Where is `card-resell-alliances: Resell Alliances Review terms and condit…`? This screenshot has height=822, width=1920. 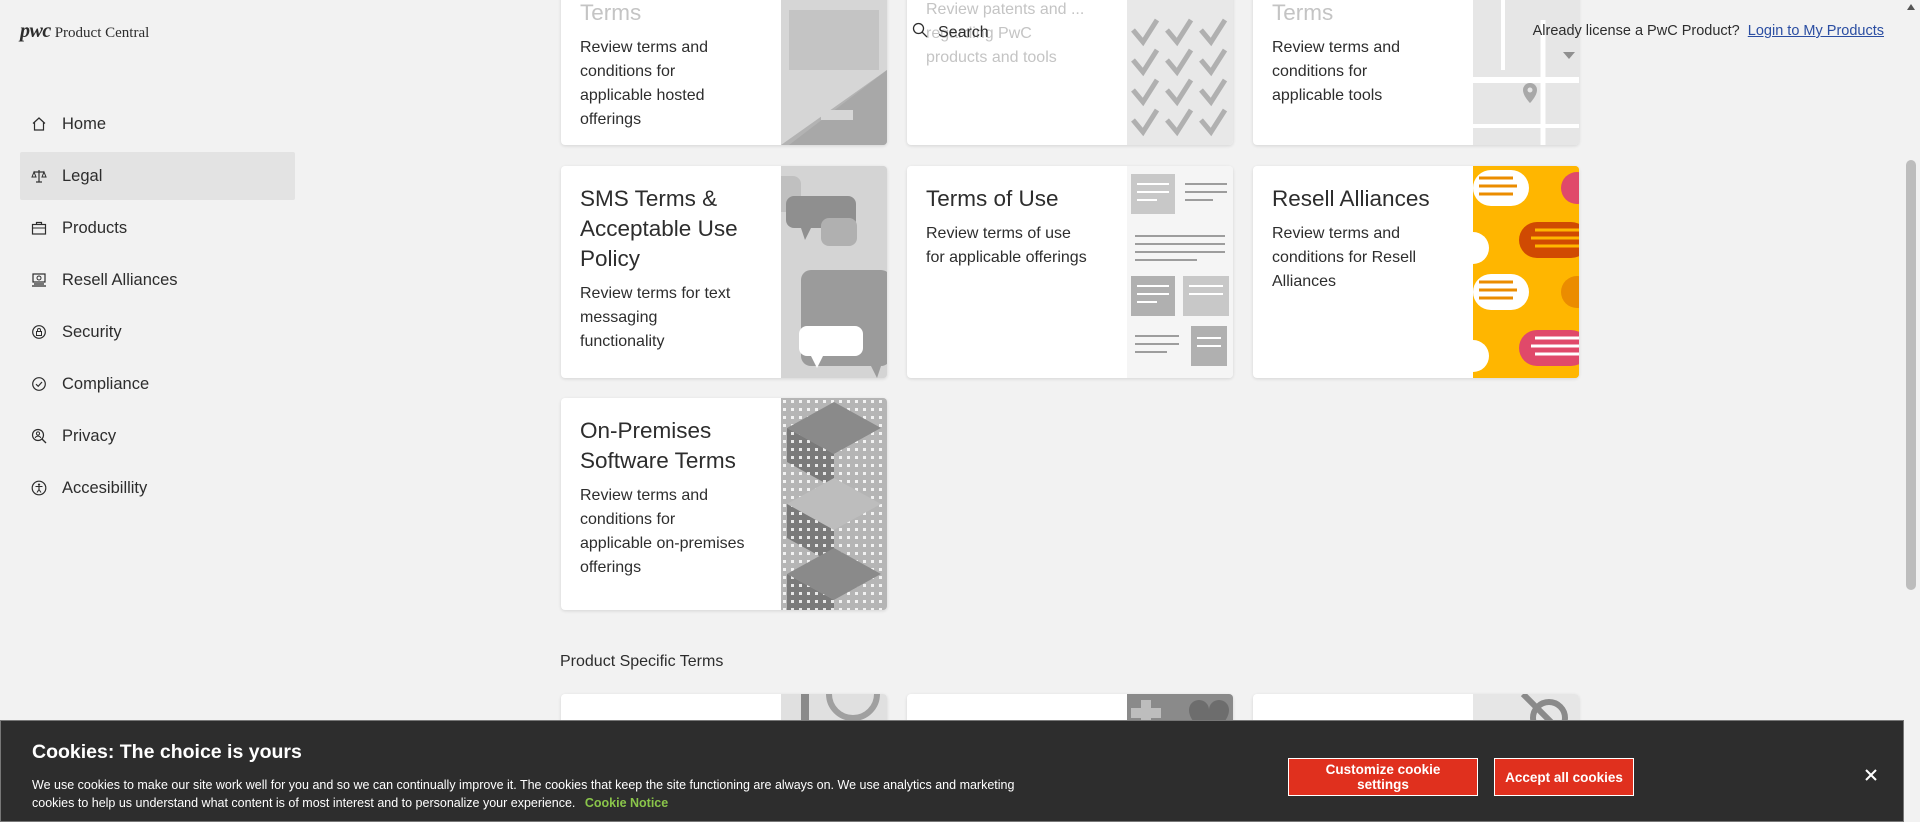
card-resell-alliances: Resell Alliances Review terms and condit… is located at coordinates (1416, 272).